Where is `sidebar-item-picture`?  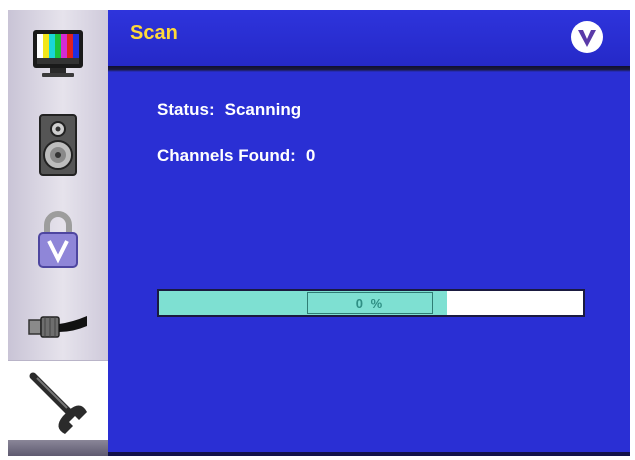 sidebar-item-picture is located at coordinates (58, 53).